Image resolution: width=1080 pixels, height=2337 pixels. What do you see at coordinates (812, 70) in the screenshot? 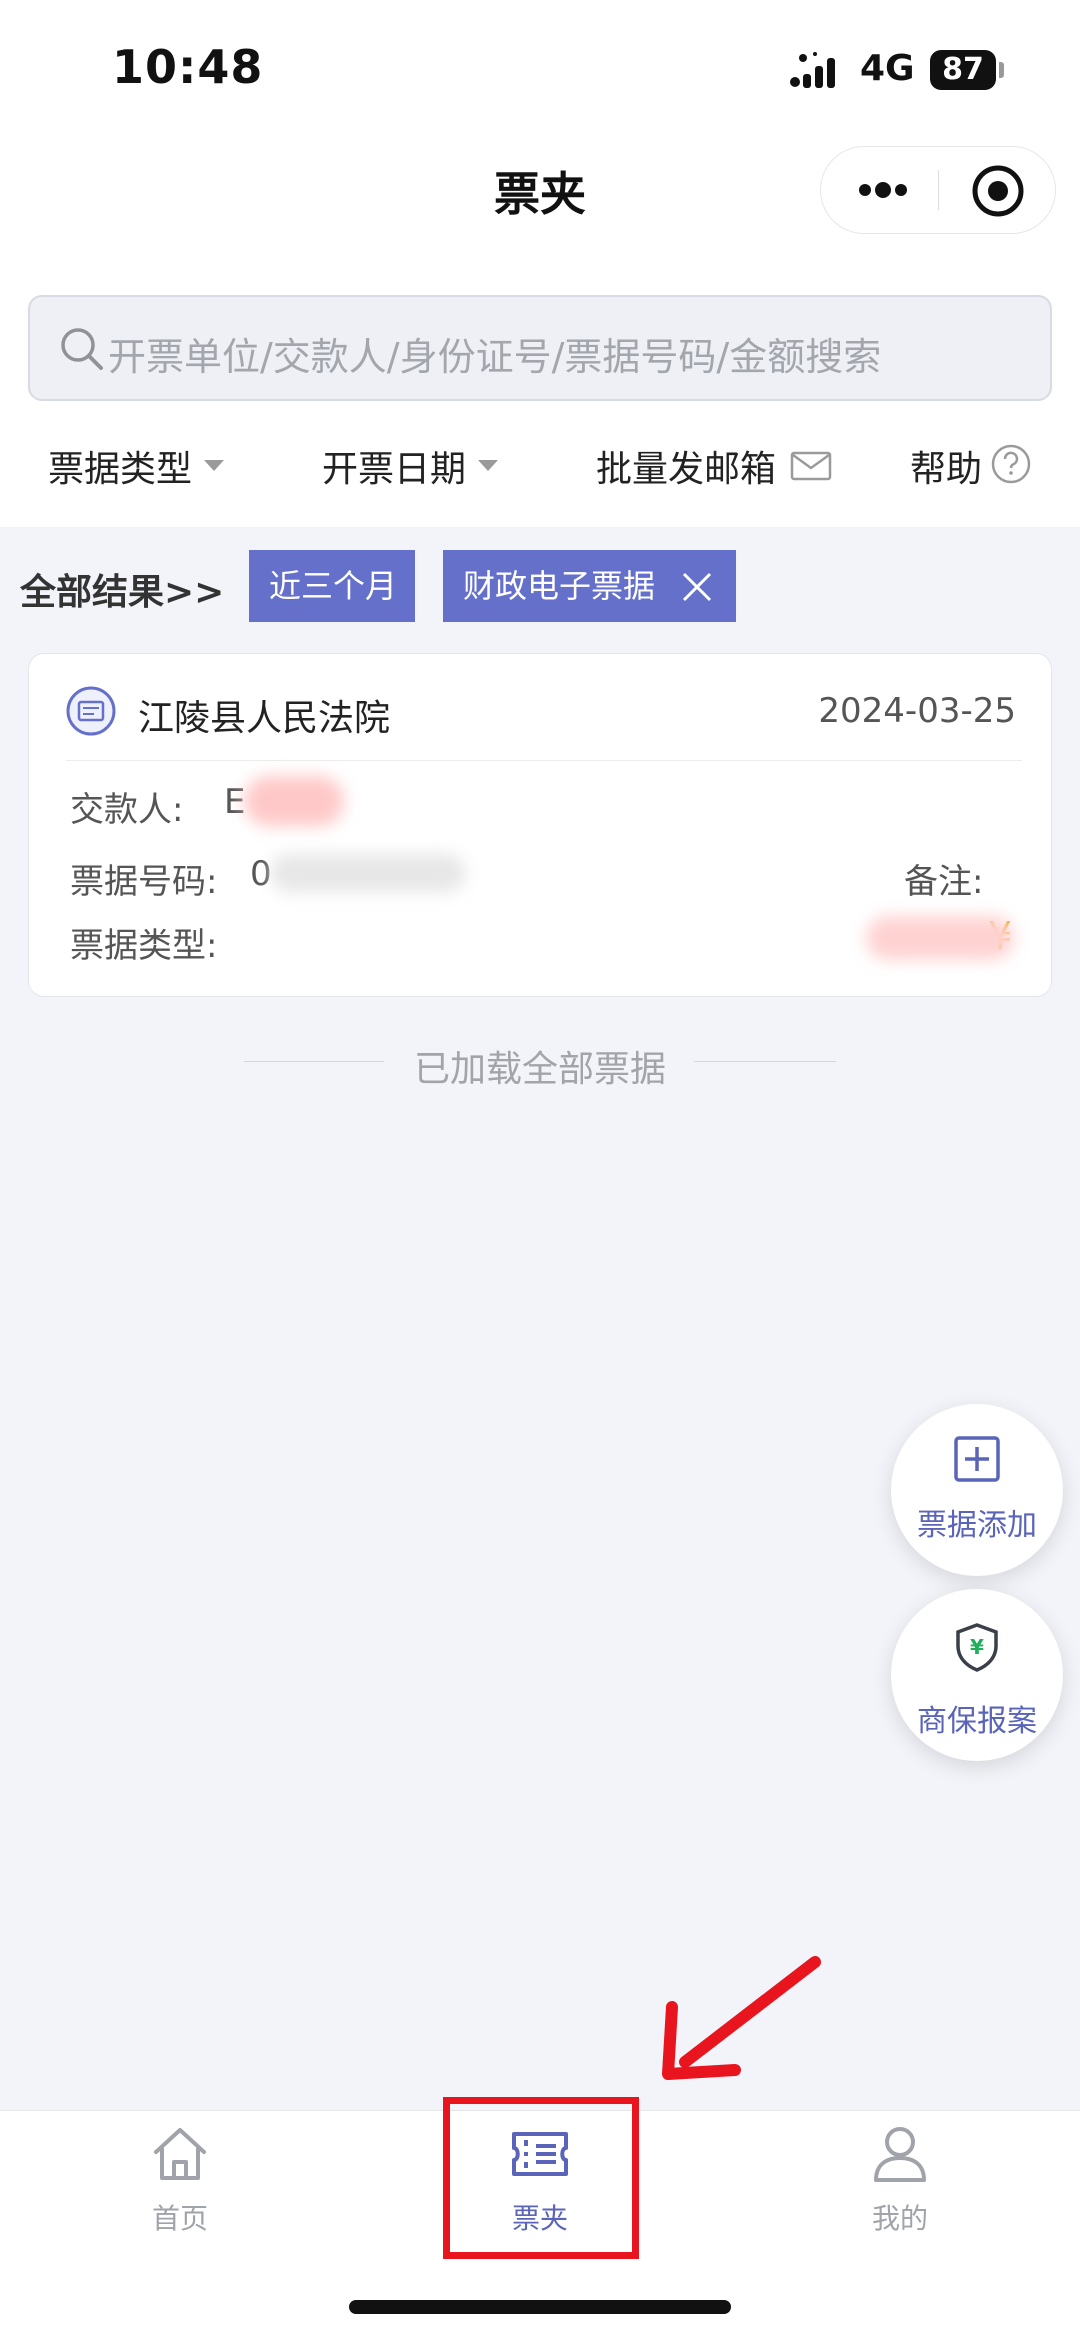
I see `signal-icon` at bounding box center [812, 70].